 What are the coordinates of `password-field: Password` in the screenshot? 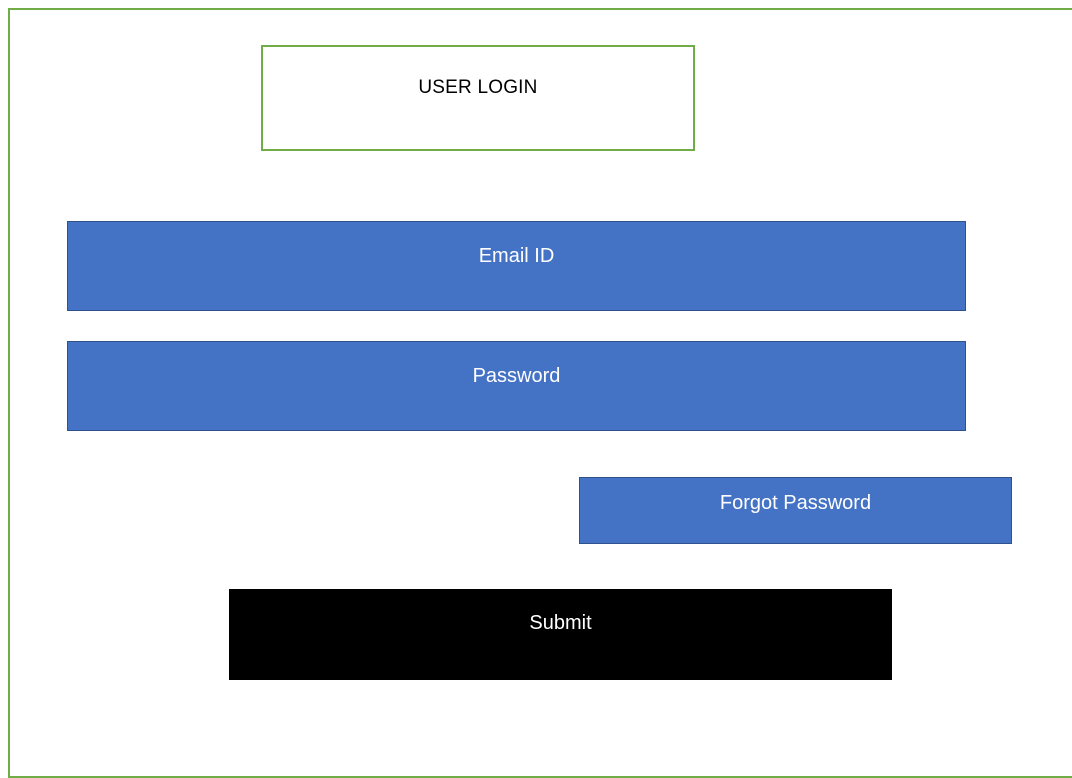 It's located at (516, 386).